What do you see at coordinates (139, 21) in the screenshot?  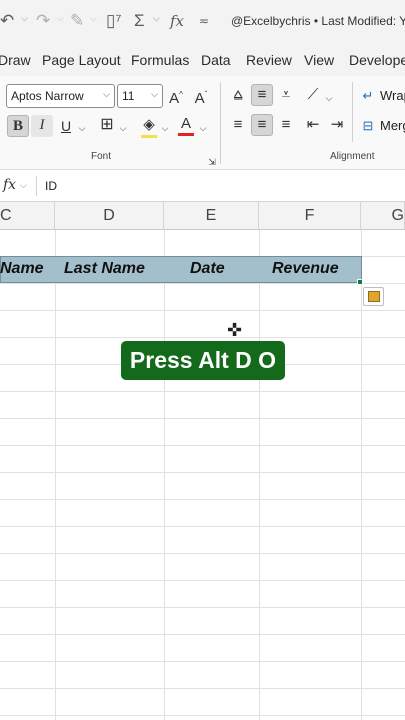 I see `autosum-icon: Σ` at bounding box center [139, 21].